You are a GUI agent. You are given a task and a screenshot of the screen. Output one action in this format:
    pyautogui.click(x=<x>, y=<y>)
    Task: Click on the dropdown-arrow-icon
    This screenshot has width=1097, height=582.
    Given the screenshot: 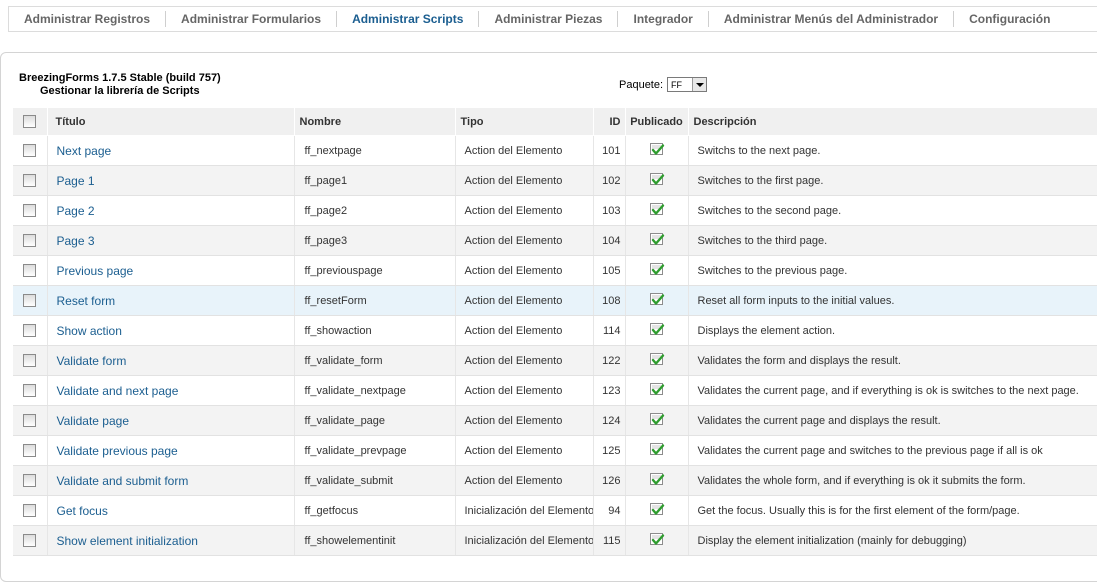 What is the action you would take?
    pyautogui.click(x=699, y=84)
    